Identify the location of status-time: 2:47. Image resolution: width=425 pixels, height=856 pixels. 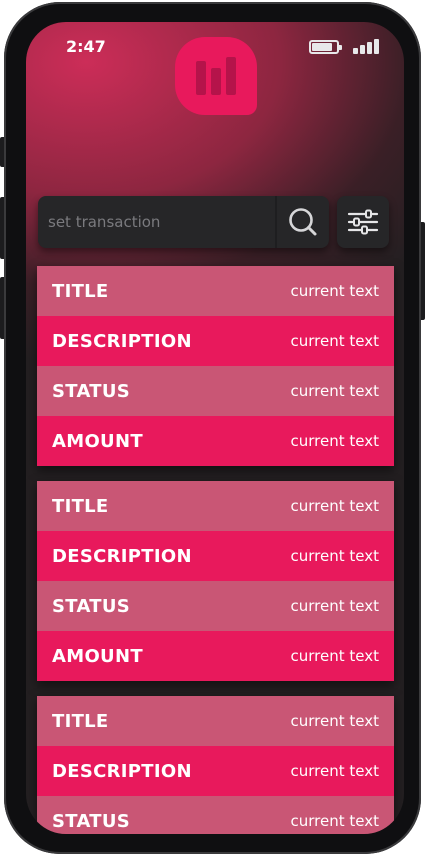
(86, 46).